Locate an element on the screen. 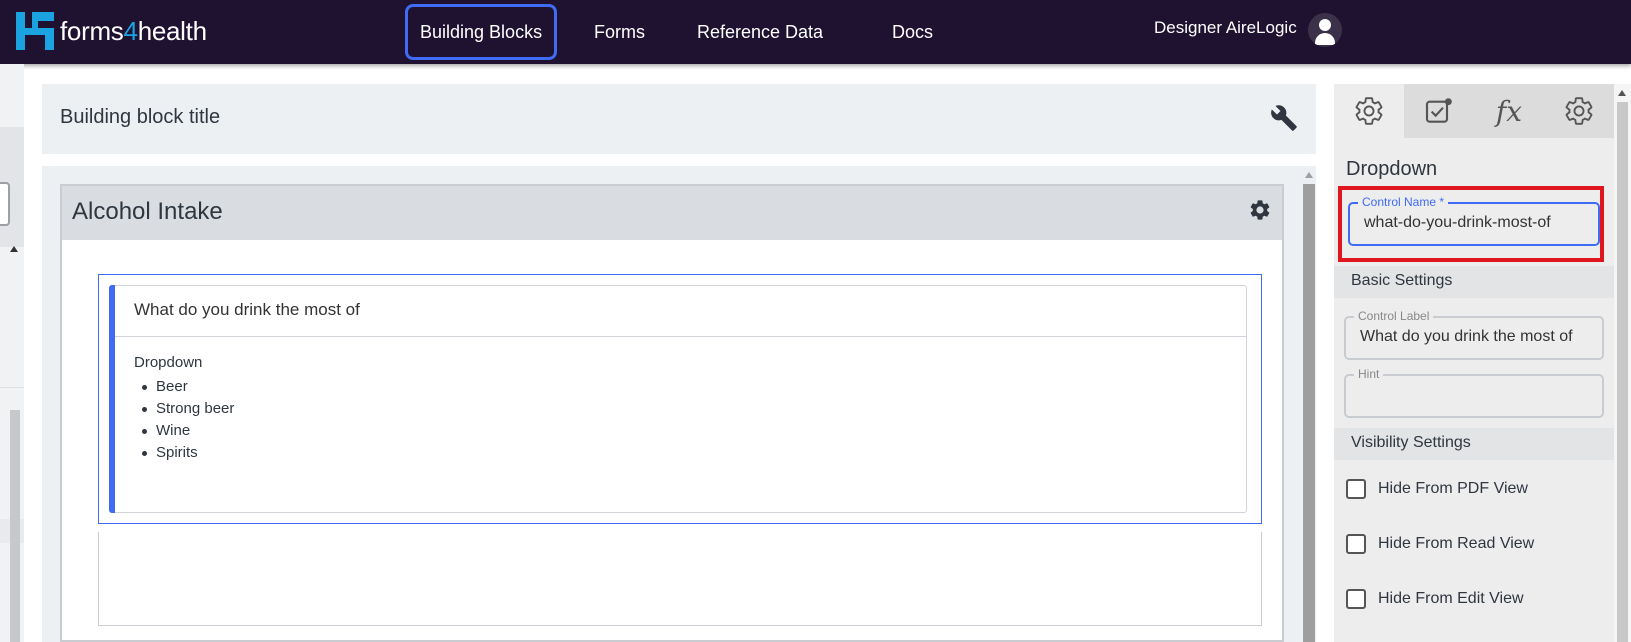  properties-tabs: fx is located at coordinates (1474, 111).